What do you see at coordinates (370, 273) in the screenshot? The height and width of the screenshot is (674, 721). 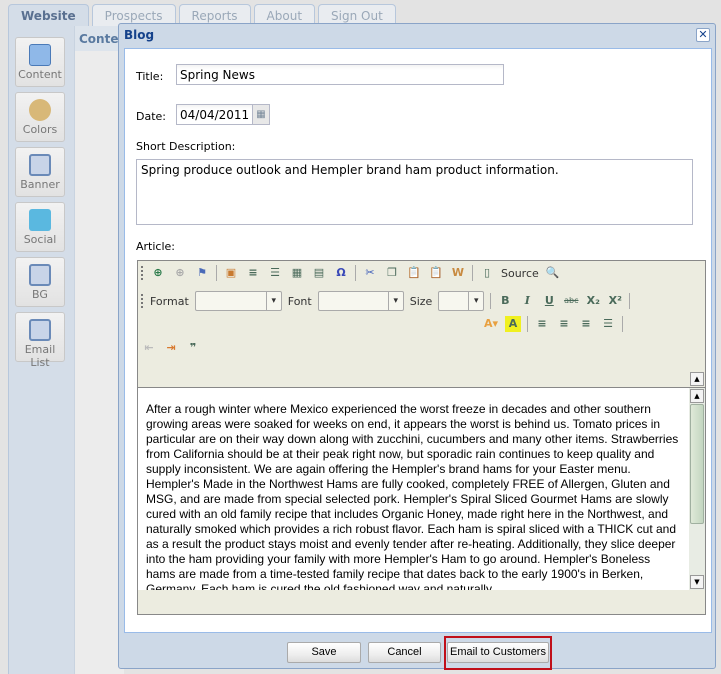 I see `cut-icon: ✂` at bounding box center [370, 273].